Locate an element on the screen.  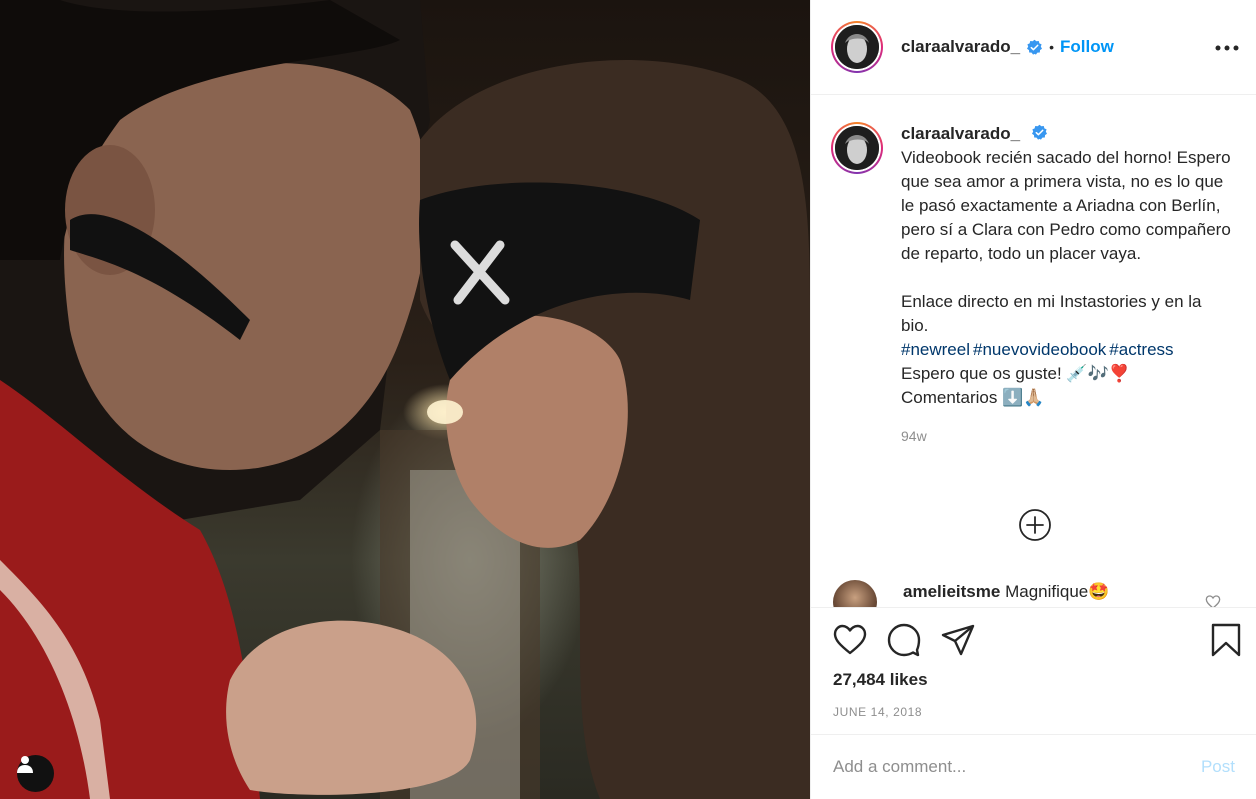
user-tag-icon is located at coordinates (25, 764).